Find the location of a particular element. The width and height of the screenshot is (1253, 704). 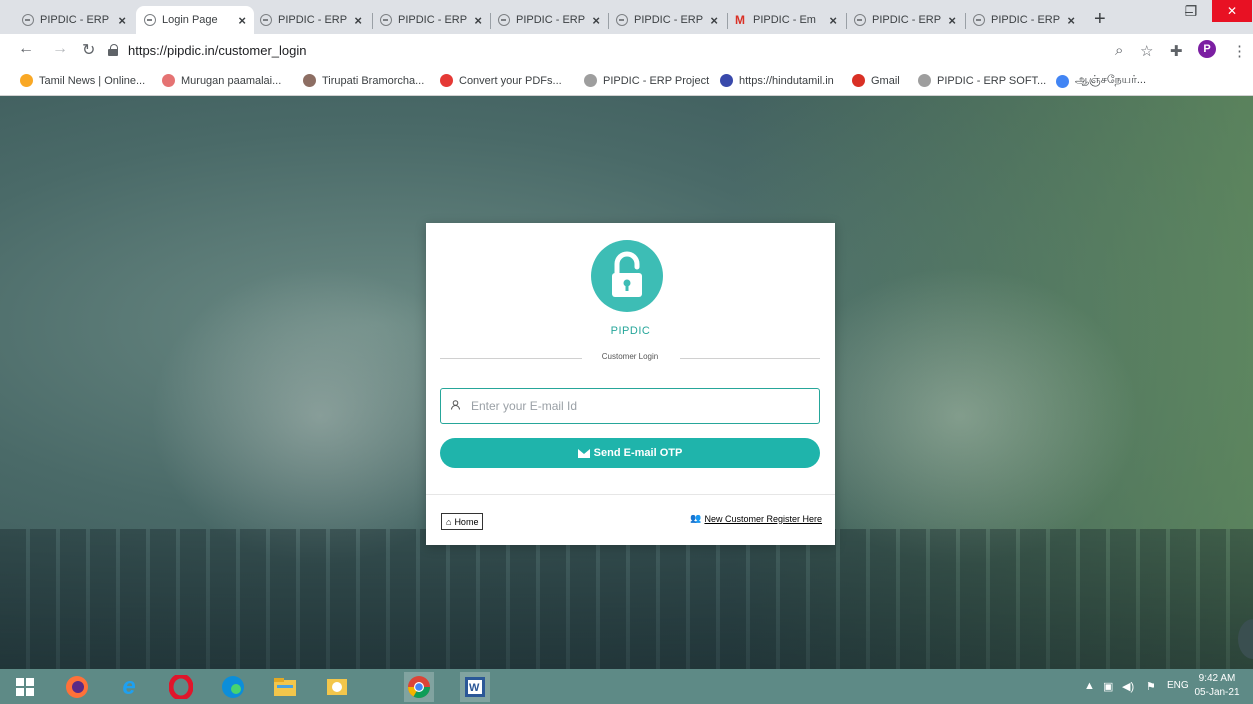

opera-icon is located at coordinates (181, 687).